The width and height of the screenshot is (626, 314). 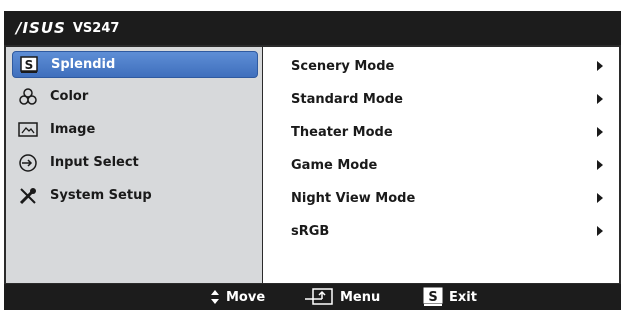 I want to click on menu-item-system-setup: System Setup, so click(x=134, y=195).